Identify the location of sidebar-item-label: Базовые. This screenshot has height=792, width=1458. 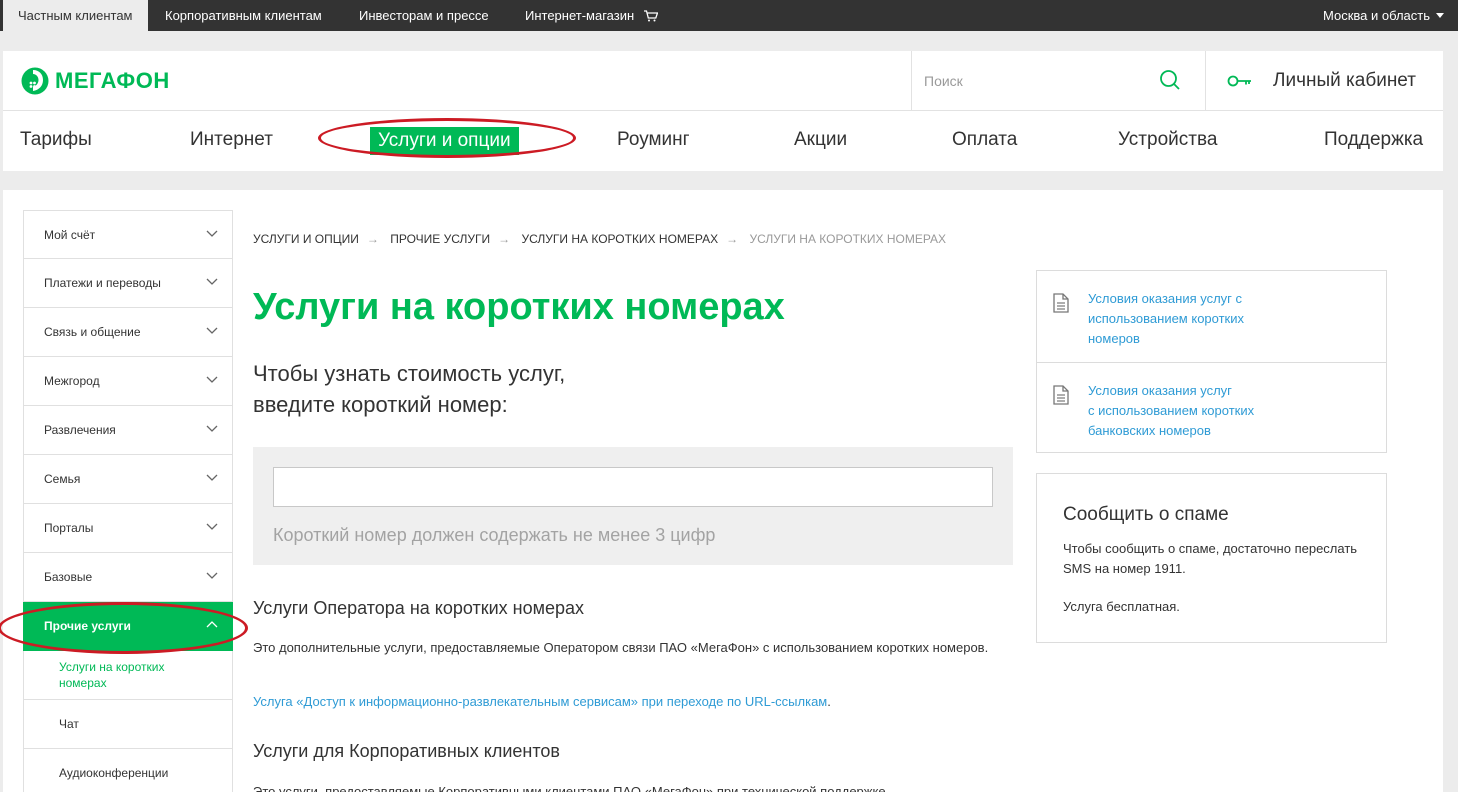
(68, 577).